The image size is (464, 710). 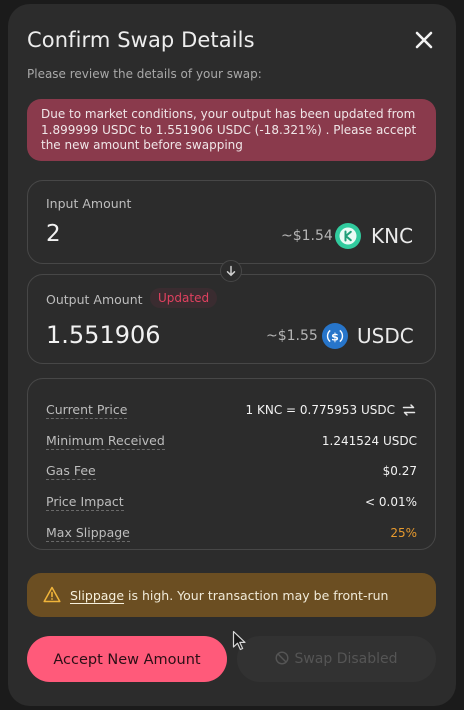 I want to click on input-amount-card: Input Amount 2 ~$1.54 KNC, so click(x=231, y=222).